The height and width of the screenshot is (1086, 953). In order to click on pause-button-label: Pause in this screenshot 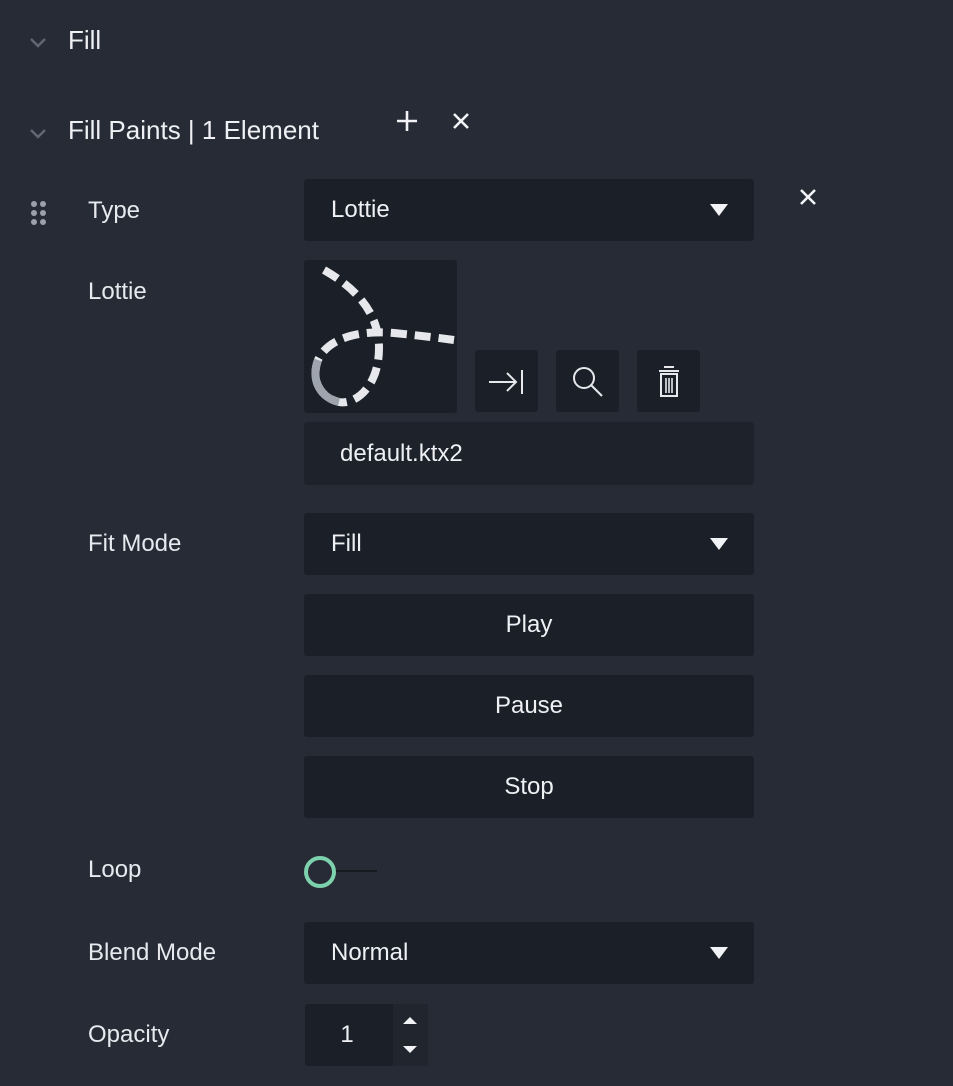, I will do `click(529, 705)`.